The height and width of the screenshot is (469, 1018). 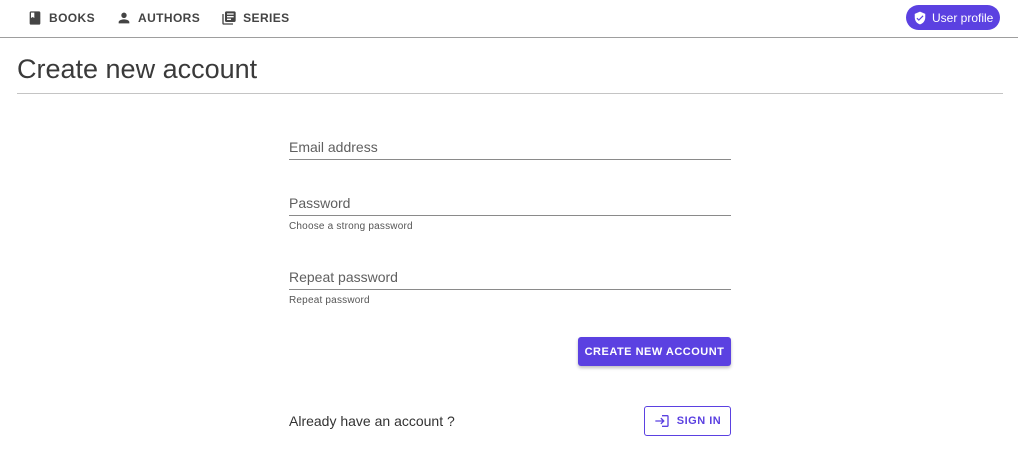 What do you see at coordinates (35, 18) in the screenshot?
I see `book-icon` at bounding box center [35, 18].